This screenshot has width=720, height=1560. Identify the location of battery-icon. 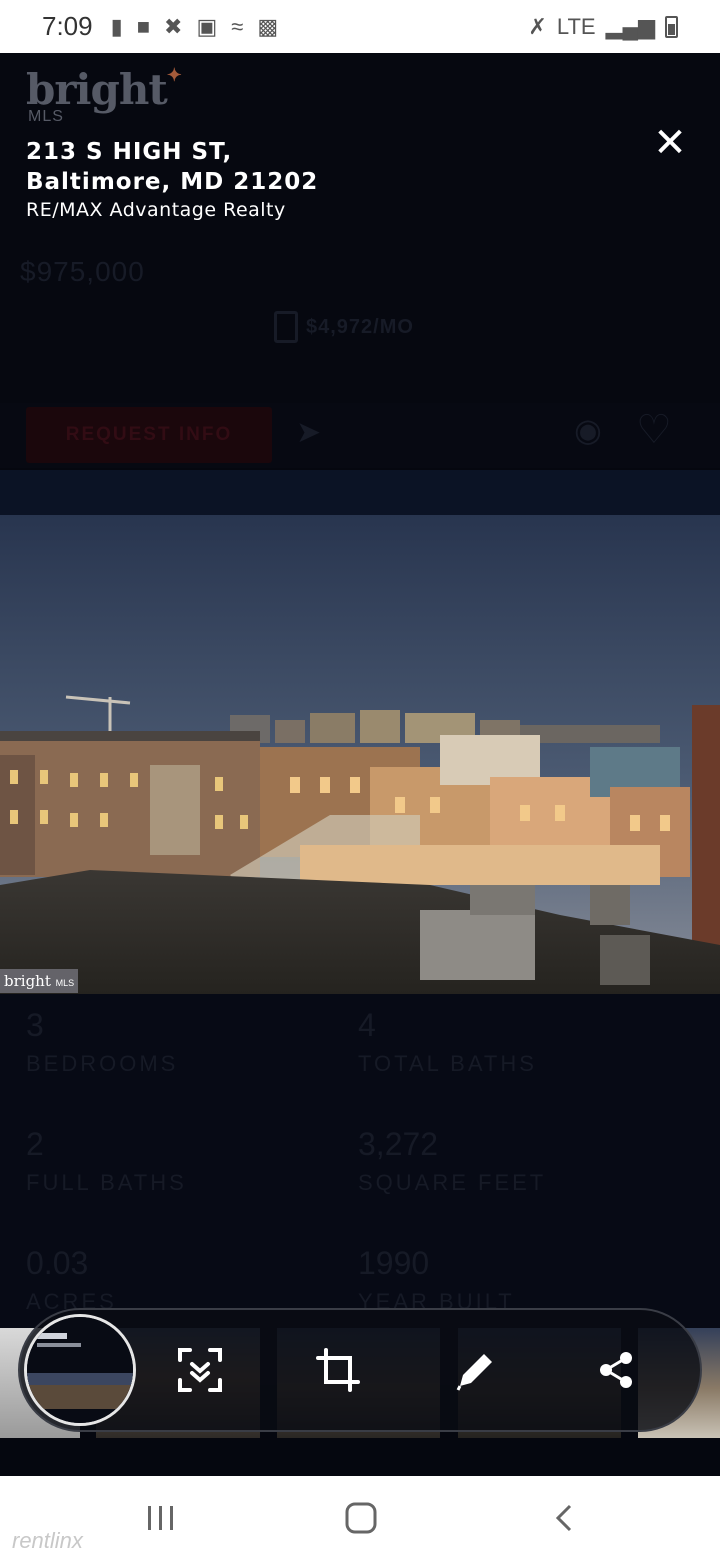
(671, 26).